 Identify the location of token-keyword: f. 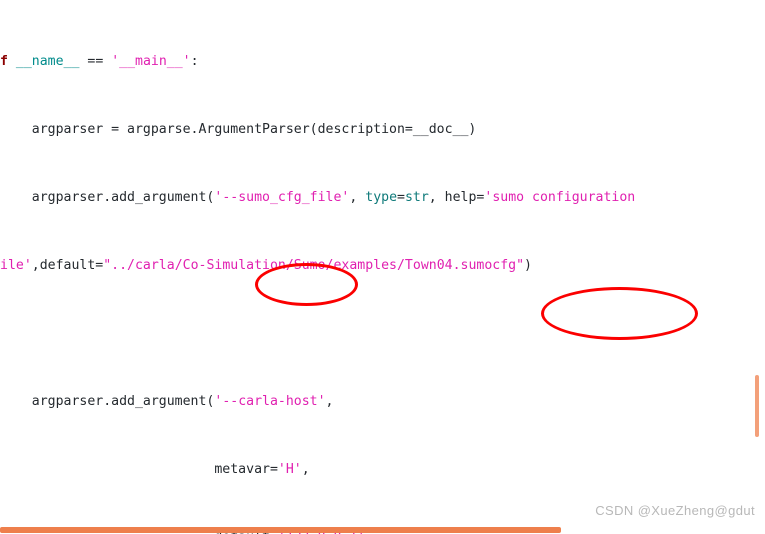
(4, 61).